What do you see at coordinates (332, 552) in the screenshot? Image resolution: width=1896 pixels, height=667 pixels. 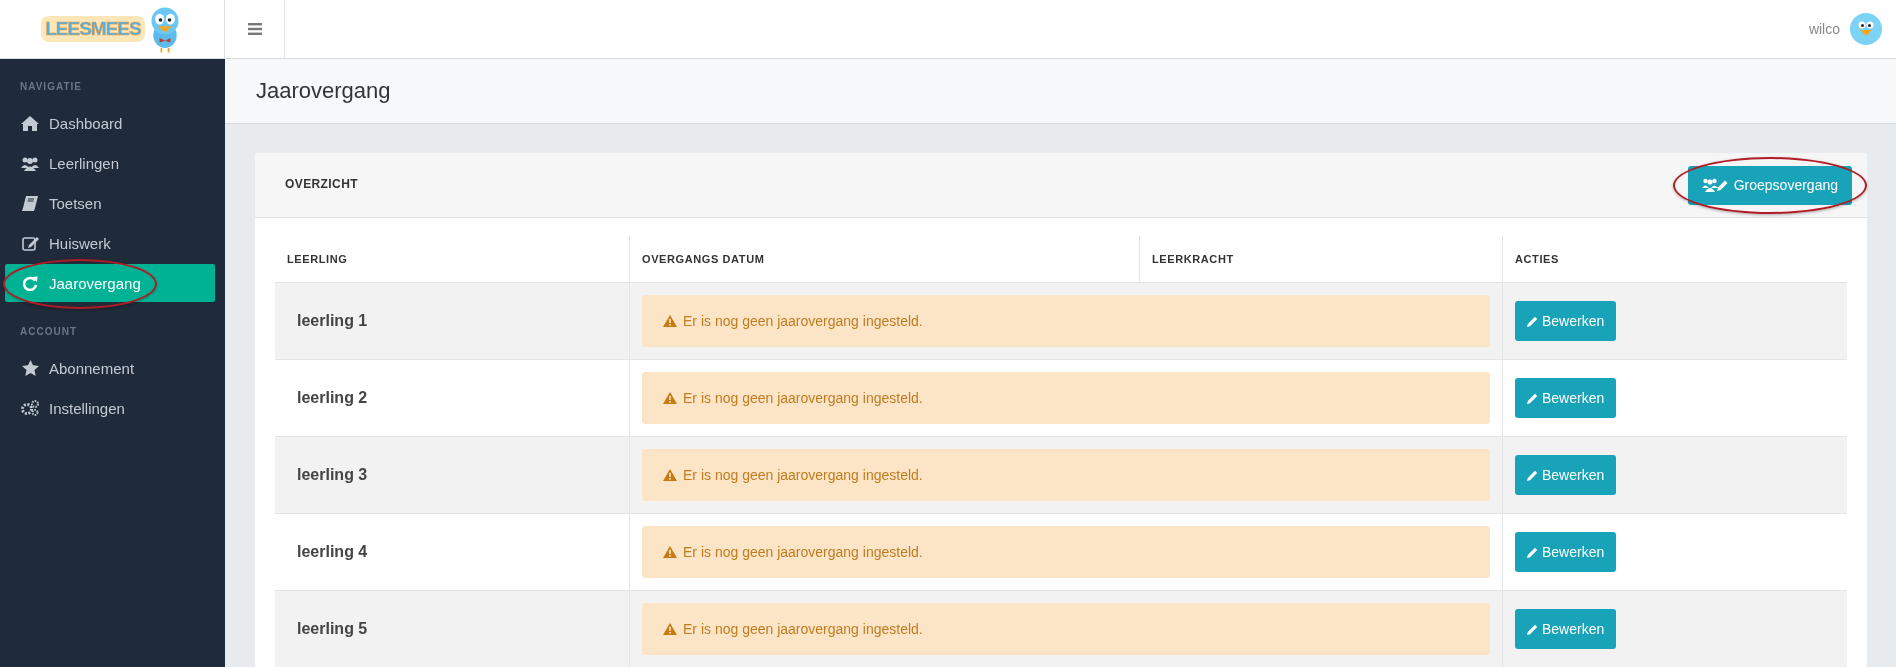 I see `student-name: leerling 4` at bounding box center [332, 552].